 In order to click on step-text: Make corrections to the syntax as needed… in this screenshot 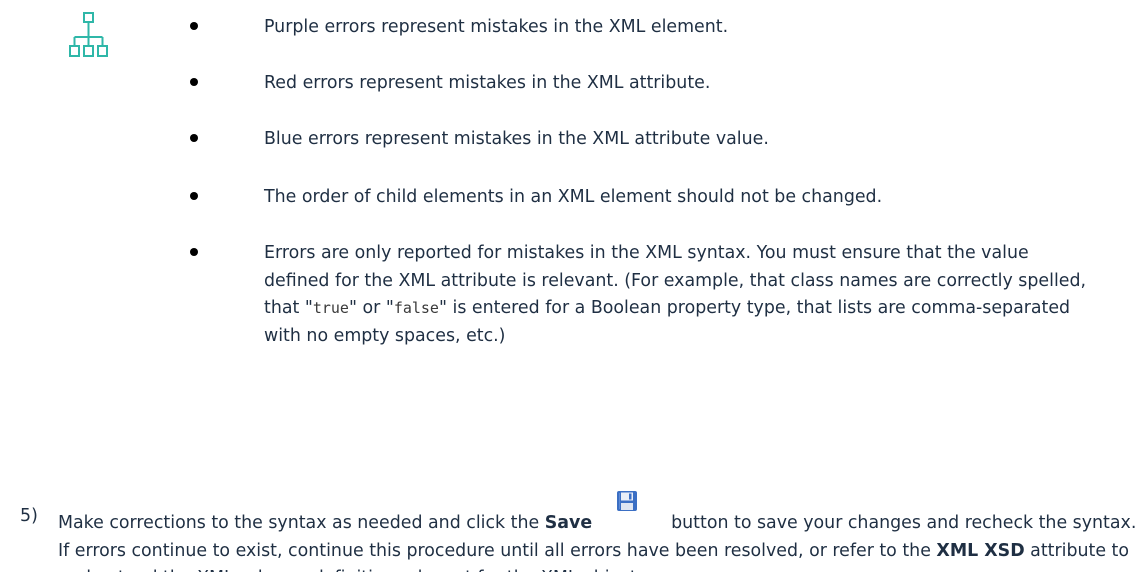, I will do `click(601, 531)`.